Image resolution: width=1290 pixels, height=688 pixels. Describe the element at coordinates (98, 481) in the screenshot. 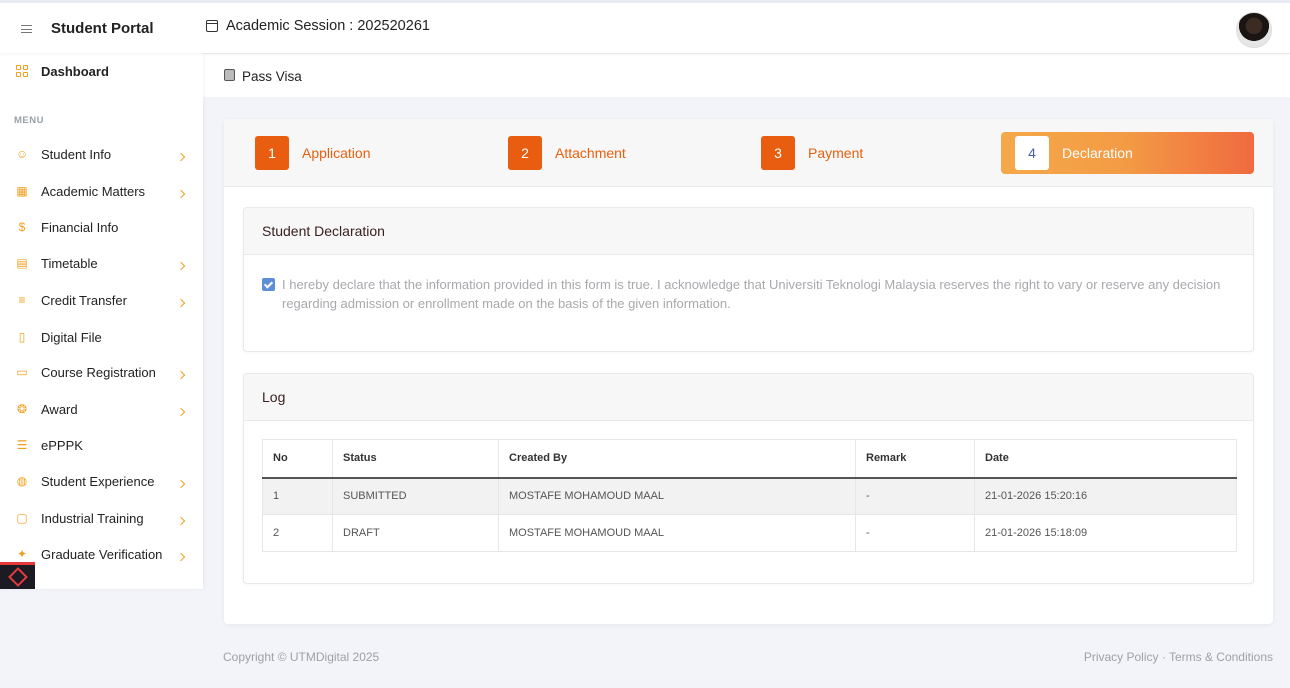

I see `sidebar-item-label: Student Experience` at that location.